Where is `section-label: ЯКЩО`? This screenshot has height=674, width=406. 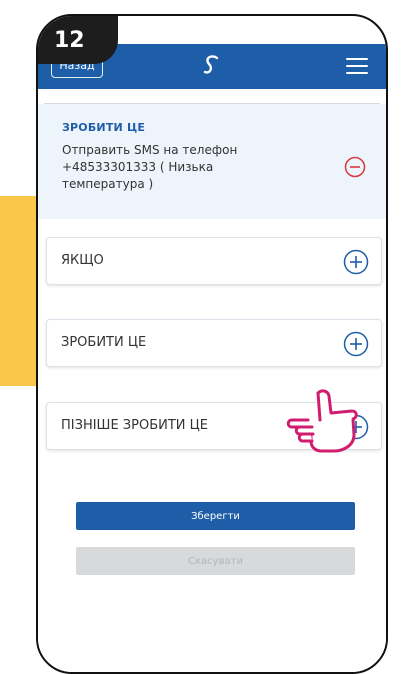 section-label: ЯКЩО is located at coordinates (82, 260).